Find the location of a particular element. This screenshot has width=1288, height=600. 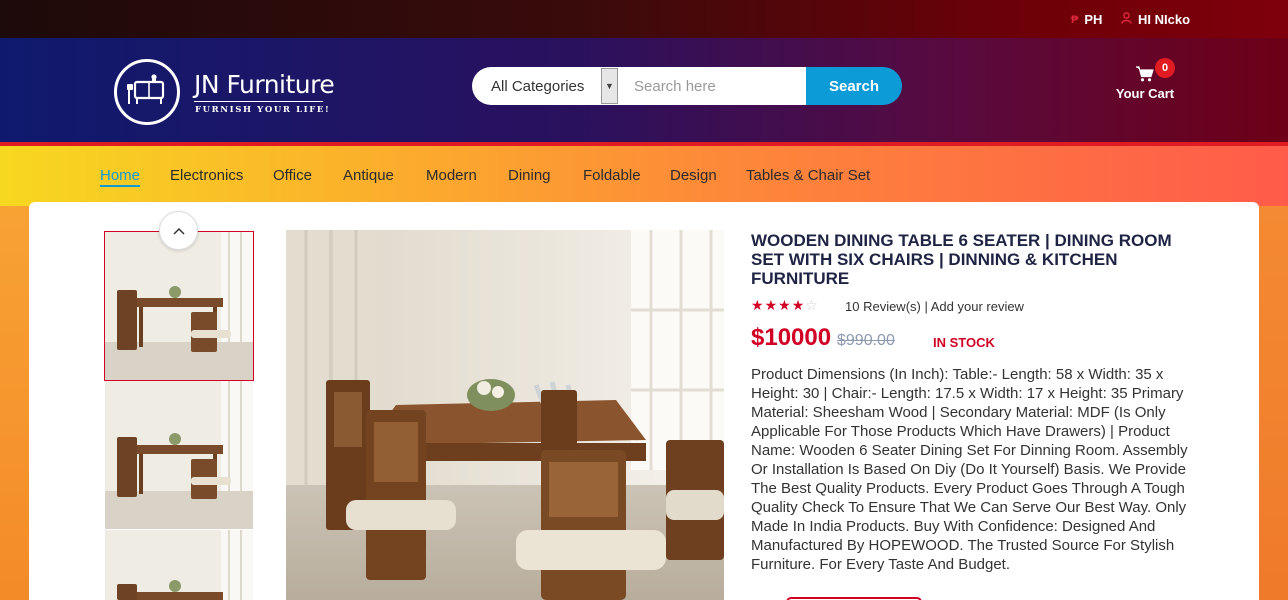

cart-icon is located at coordinates (1145, 76).